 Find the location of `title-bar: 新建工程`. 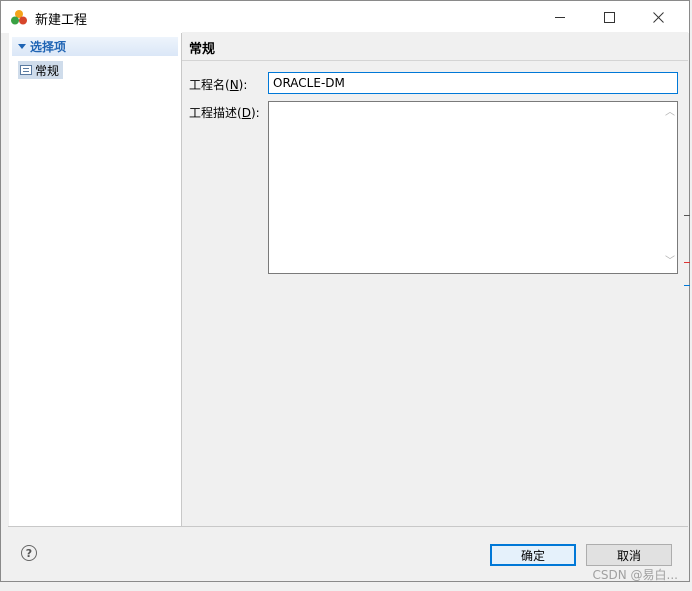

title-bar: 新建工程 is located at coordinates (345, 17).